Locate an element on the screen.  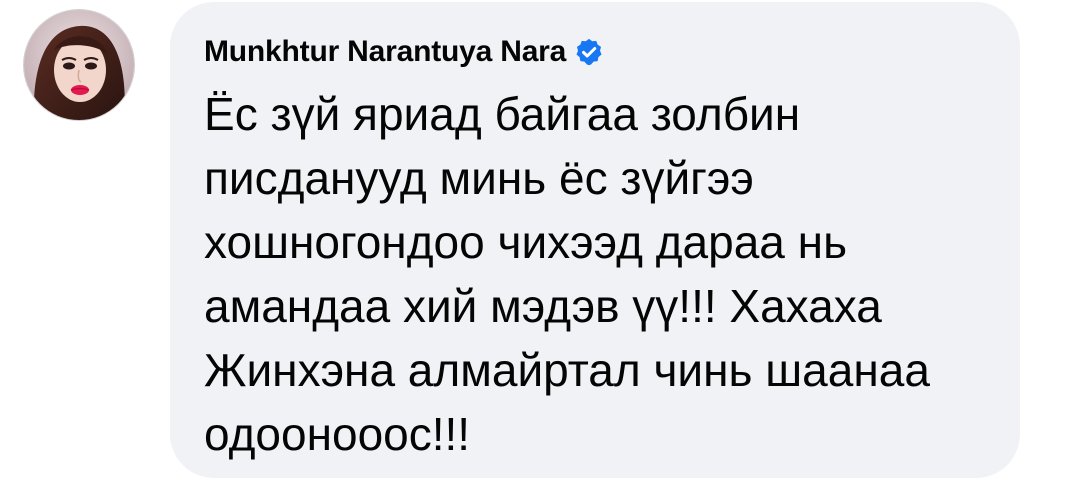
comment-header: Munkhtur Narantuya Nara is located at coordinates (595, 52).